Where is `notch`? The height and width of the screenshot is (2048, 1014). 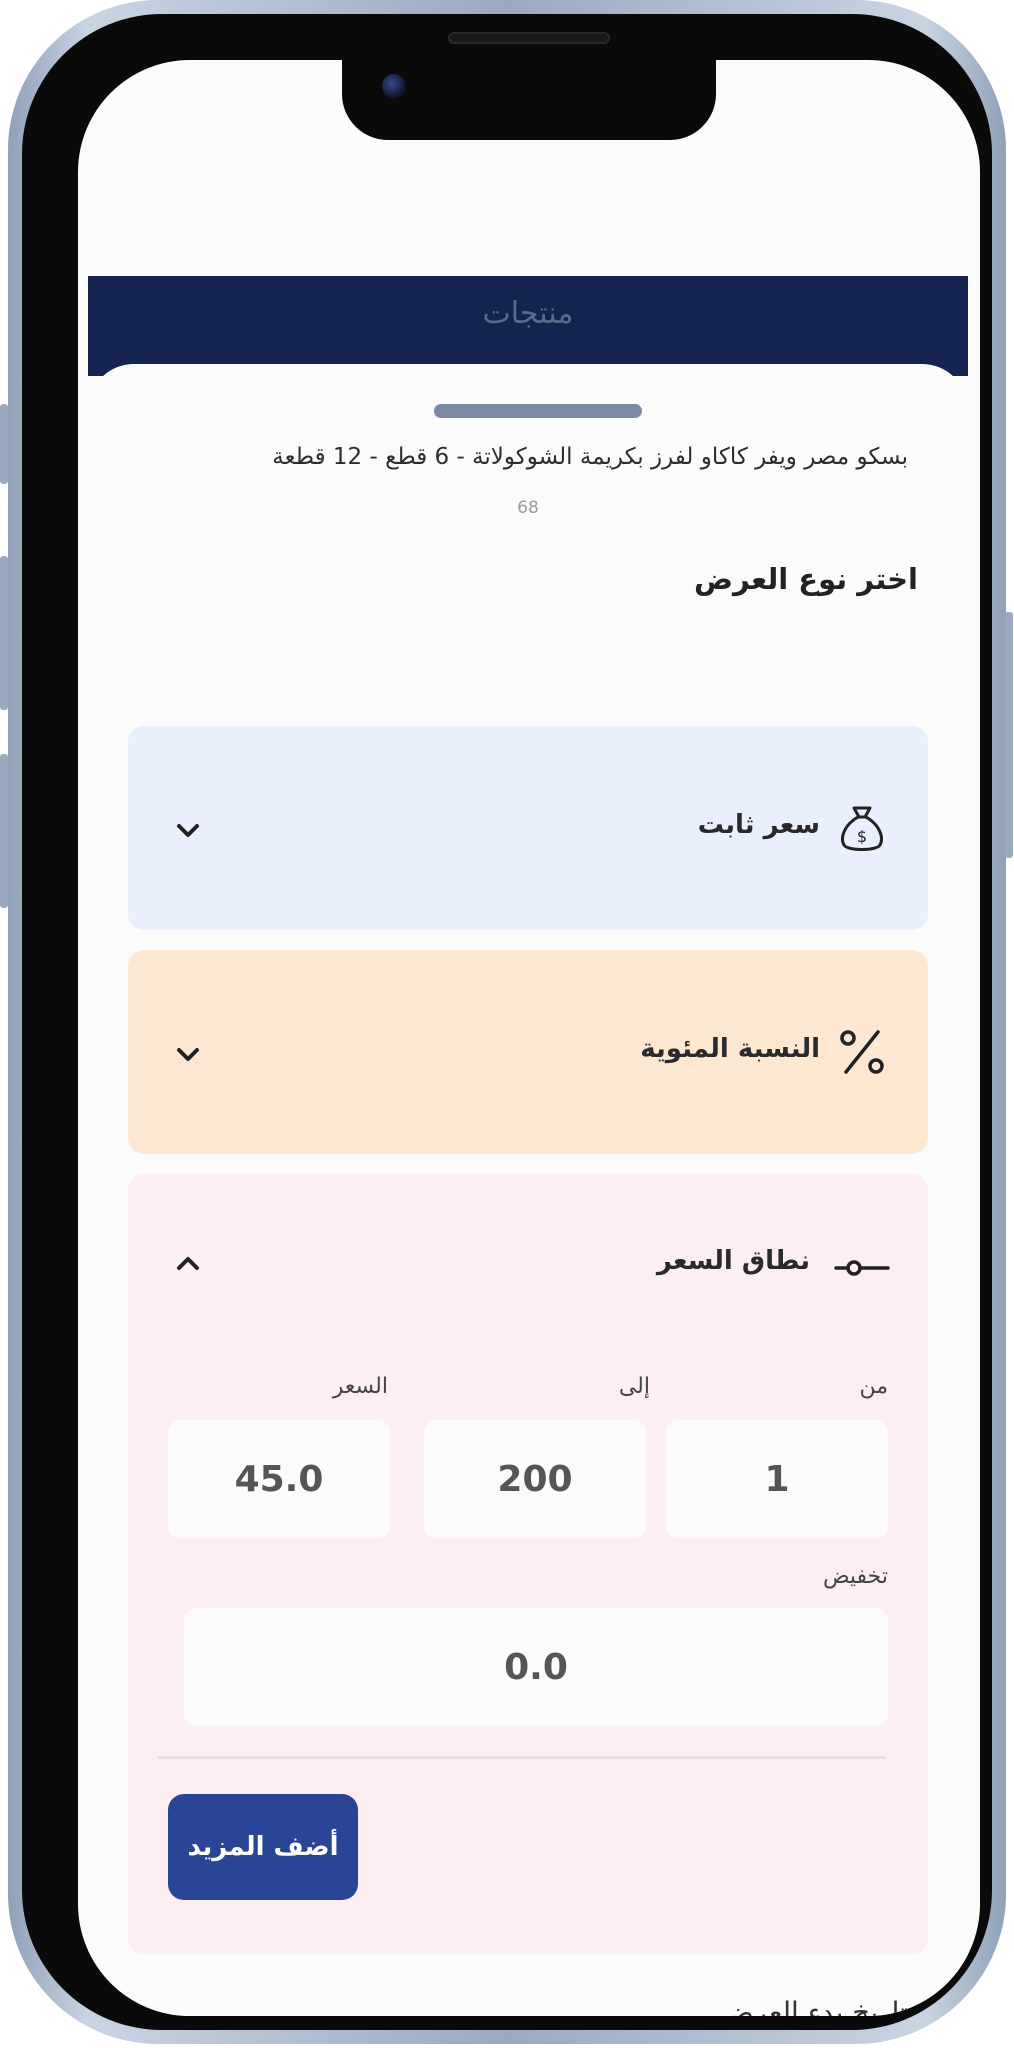
notch is located at coordinates (529, 100).